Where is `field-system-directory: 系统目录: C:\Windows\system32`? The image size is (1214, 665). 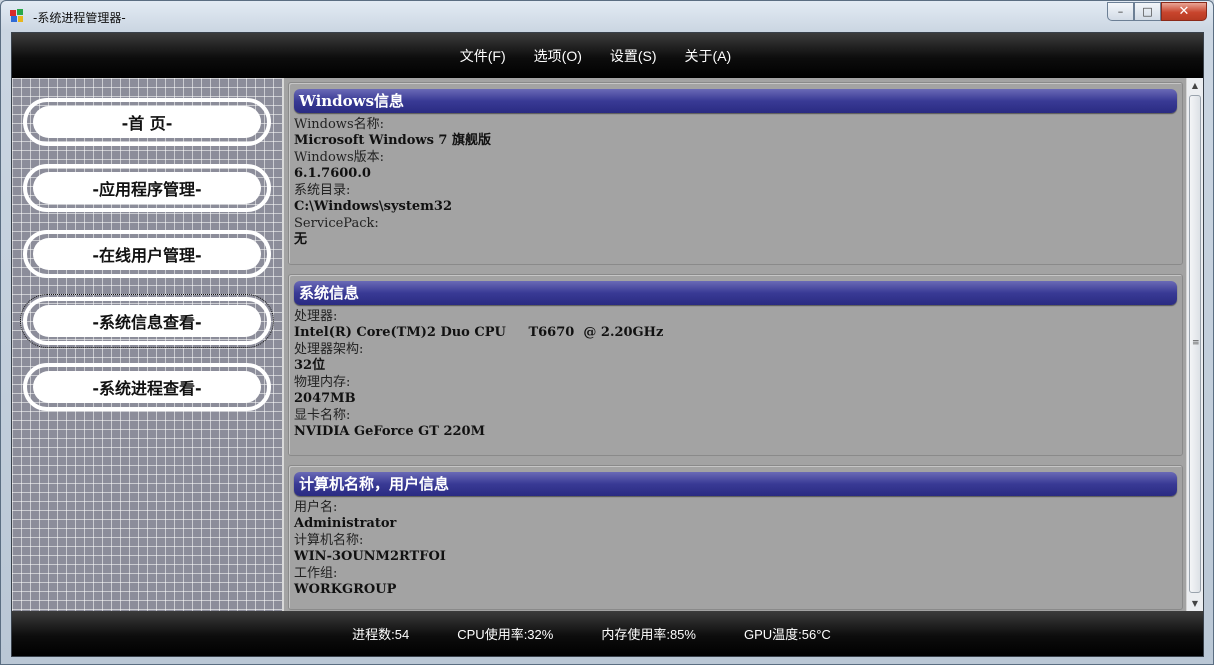 field-system-directory: 系统目录: C:\Windows\system32 is located at coordinates (735, 198).